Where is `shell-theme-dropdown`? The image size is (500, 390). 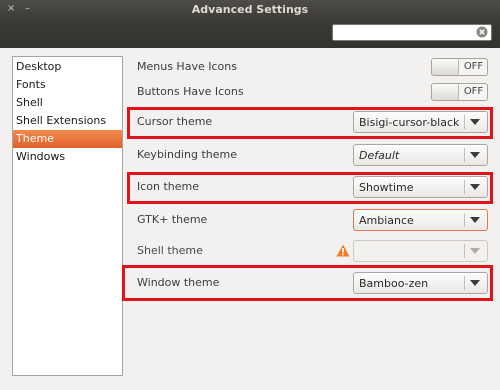
shell-theme-dropdown is located at coordinates (420, 251).